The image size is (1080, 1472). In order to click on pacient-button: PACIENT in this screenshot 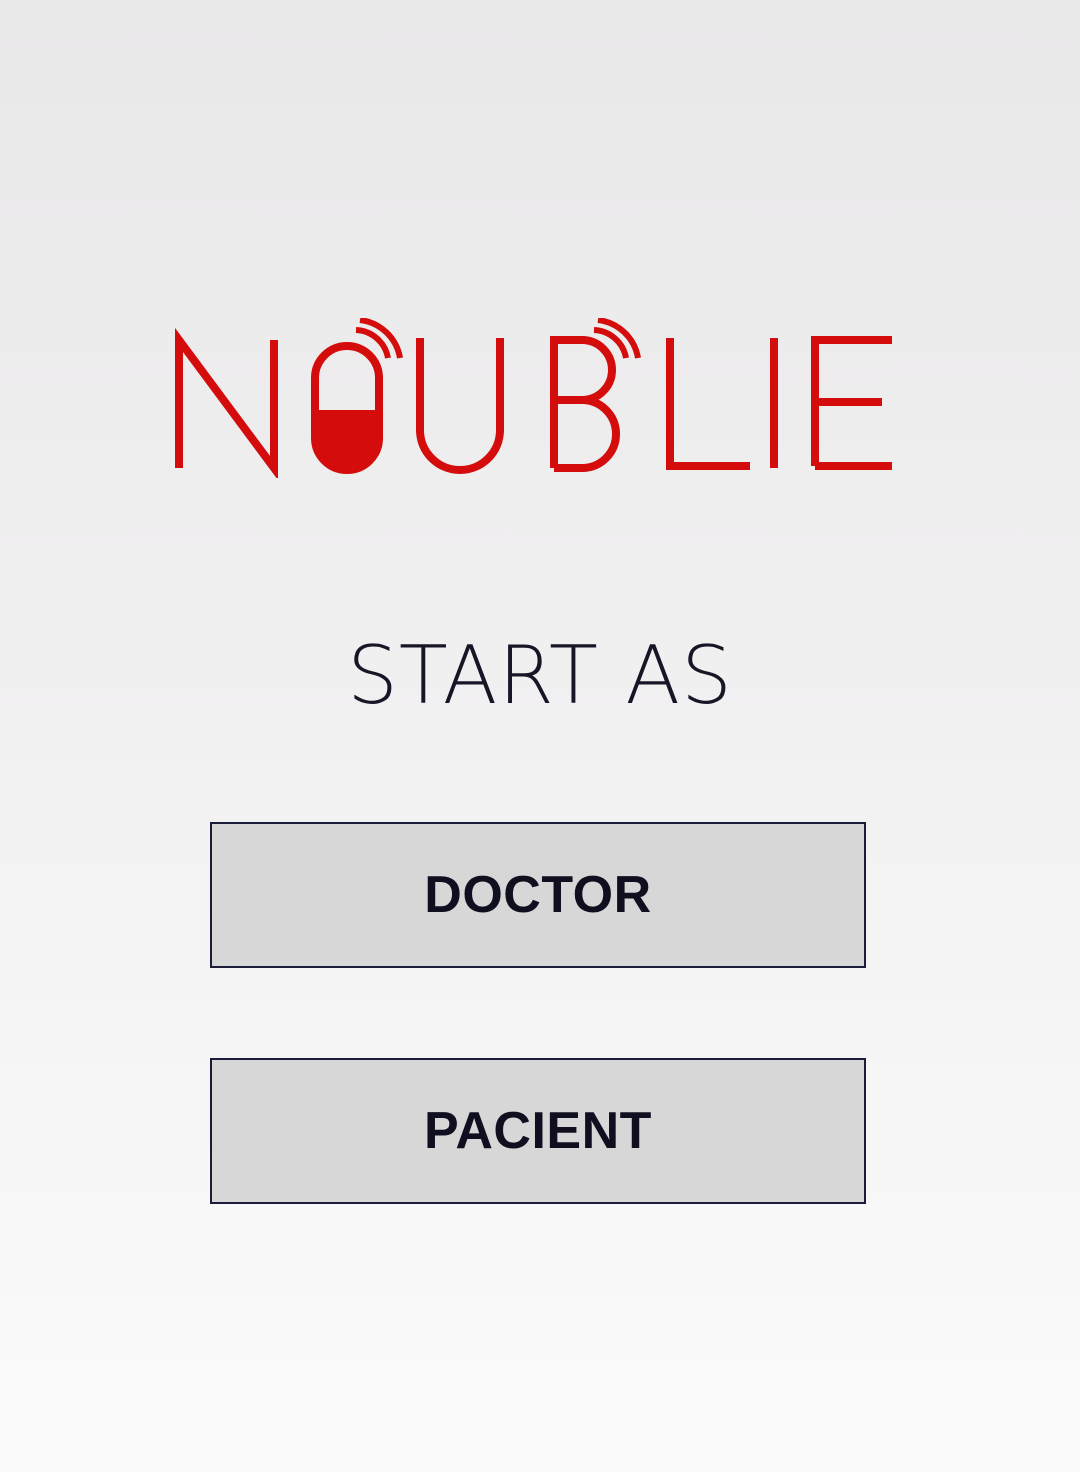, I will do `click(538, 1131)`.